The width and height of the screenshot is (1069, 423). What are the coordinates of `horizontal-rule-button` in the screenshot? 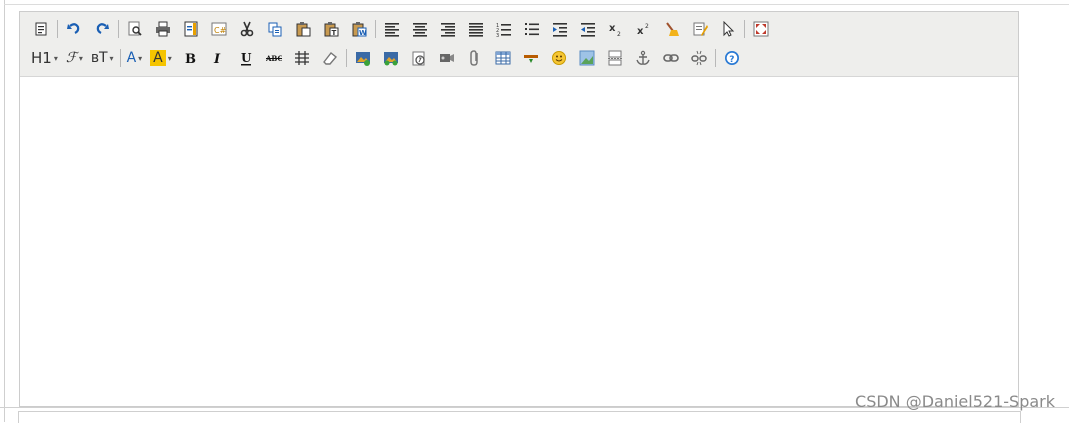 It's located at (531, 58).